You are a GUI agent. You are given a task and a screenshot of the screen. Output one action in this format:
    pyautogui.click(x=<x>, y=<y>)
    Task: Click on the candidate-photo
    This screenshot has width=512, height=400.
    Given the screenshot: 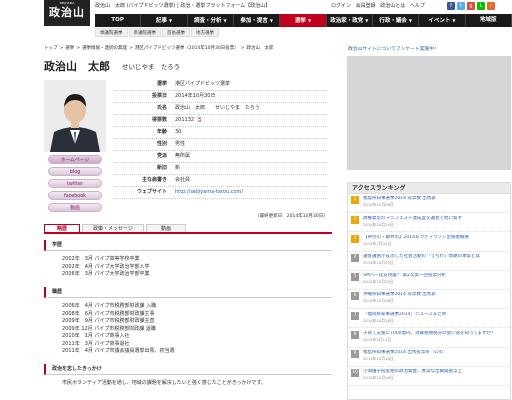 What is the action you would take?
    pyautogui.click(x=75, y=116)
    